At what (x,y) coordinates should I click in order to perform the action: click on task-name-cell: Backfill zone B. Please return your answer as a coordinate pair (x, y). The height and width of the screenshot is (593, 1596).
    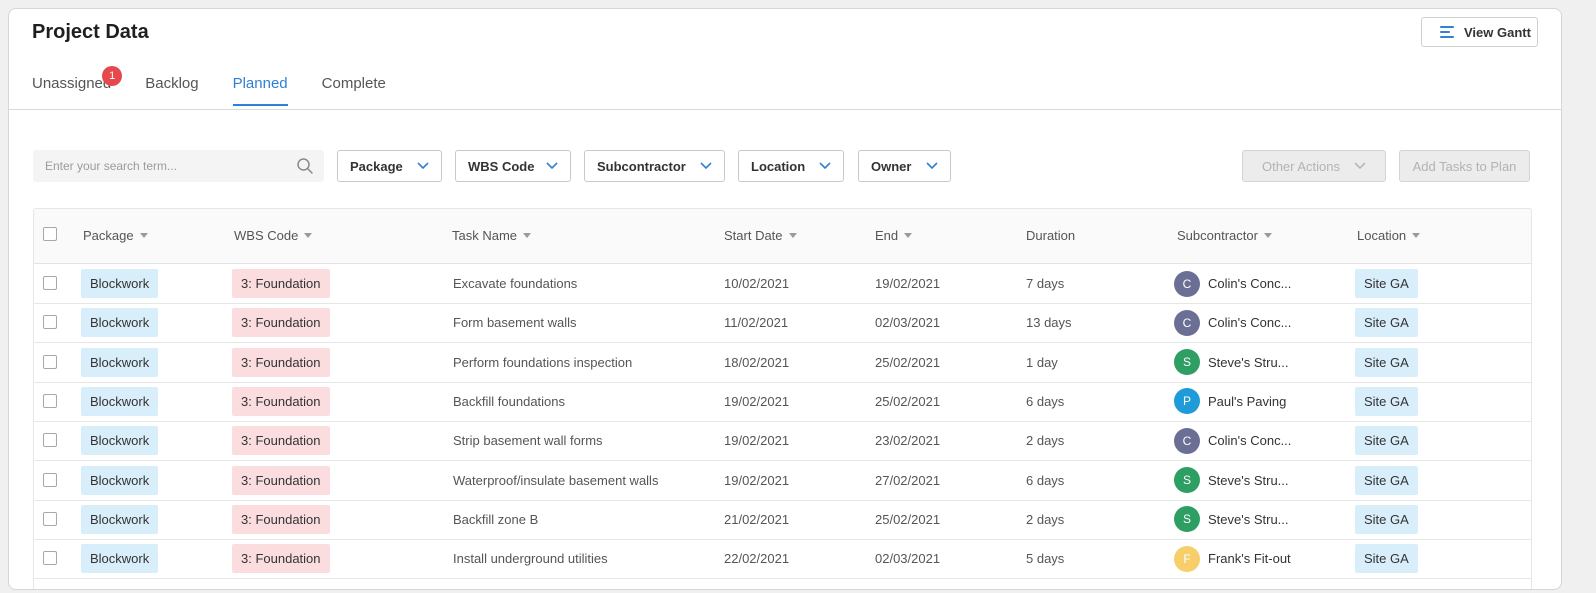
    Looking at the image, I should click on (495, 519).